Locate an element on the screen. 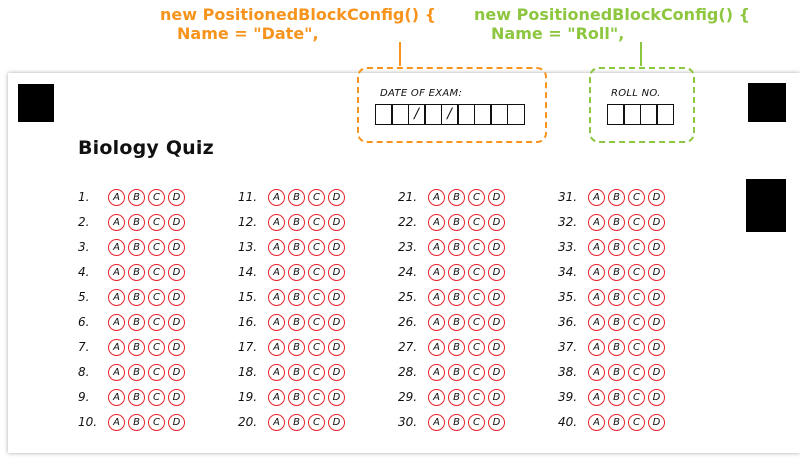  roll-digit-cell is located at coordinates (615, 114).